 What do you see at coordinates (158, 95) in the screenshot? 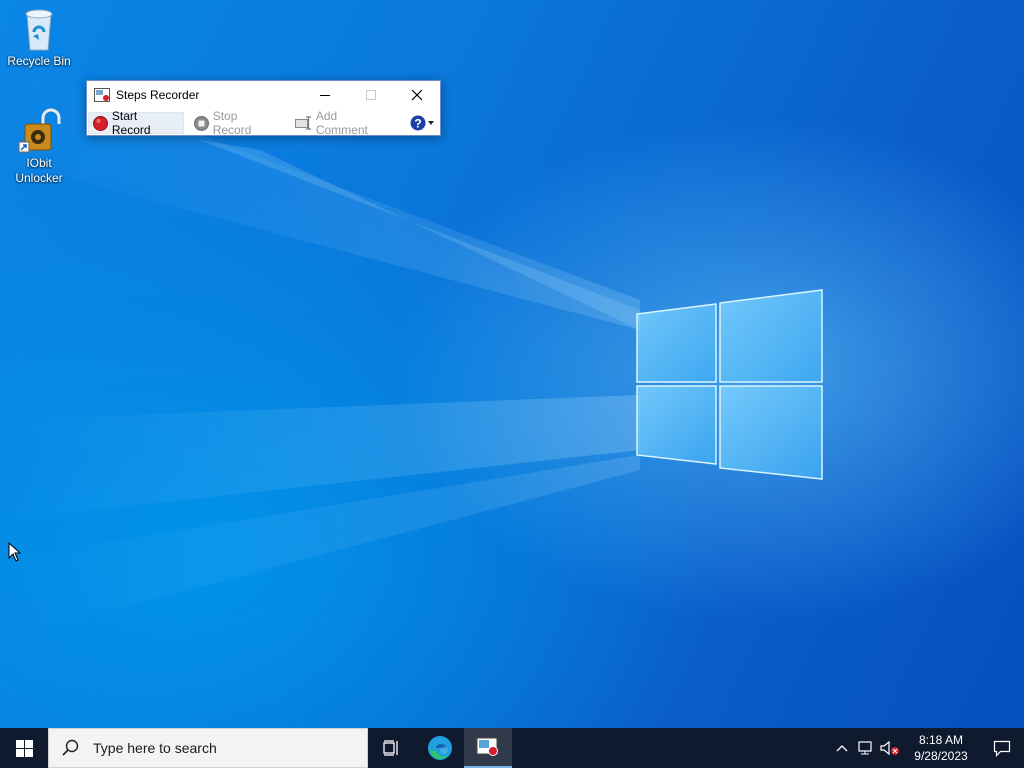
I see `window-title: Steps Recorder` at bounding box center [158, 95].